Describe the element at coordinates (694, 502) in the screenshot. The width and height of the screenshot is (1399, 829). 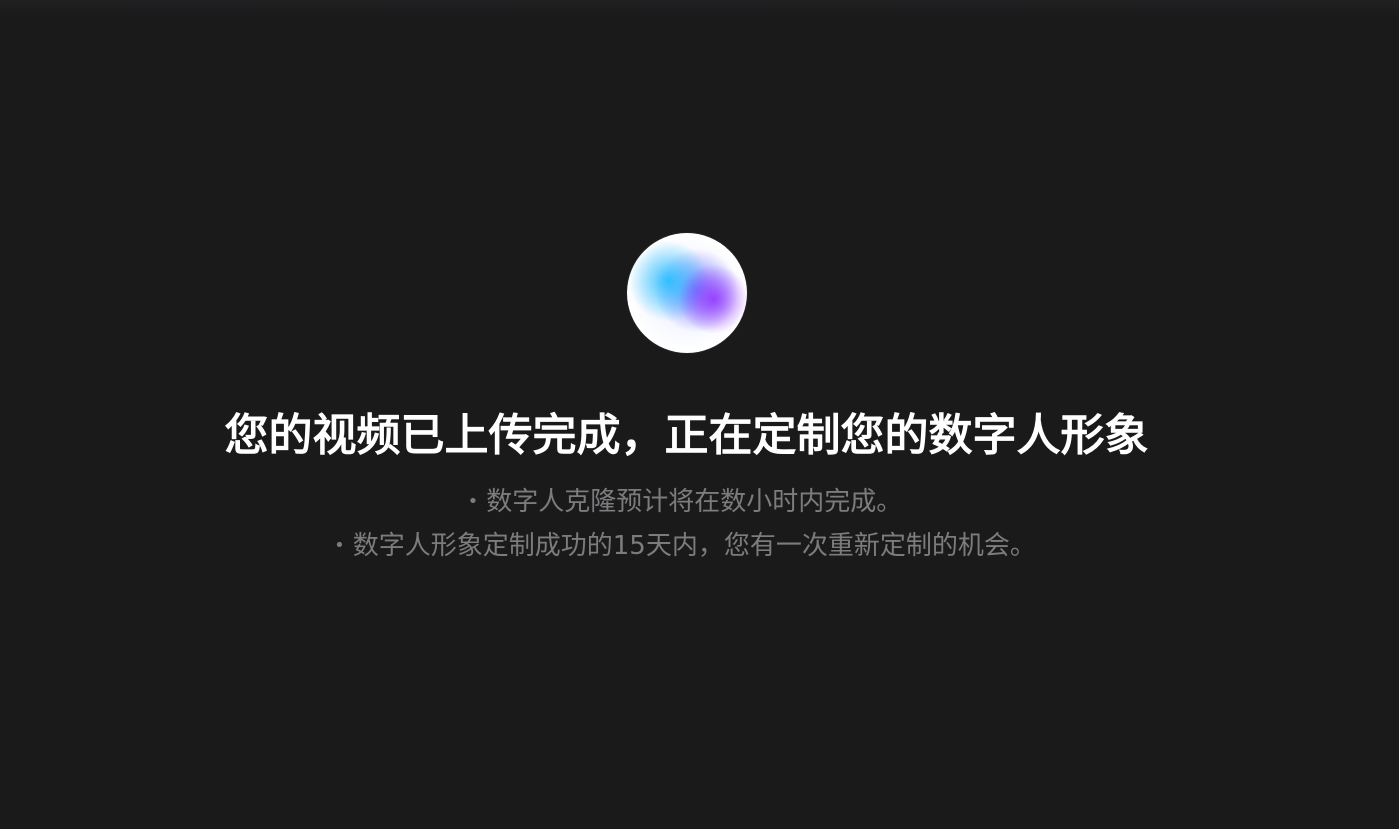
I see `note-text: 数字人克隆预计将在数小时内完成。` at that location.